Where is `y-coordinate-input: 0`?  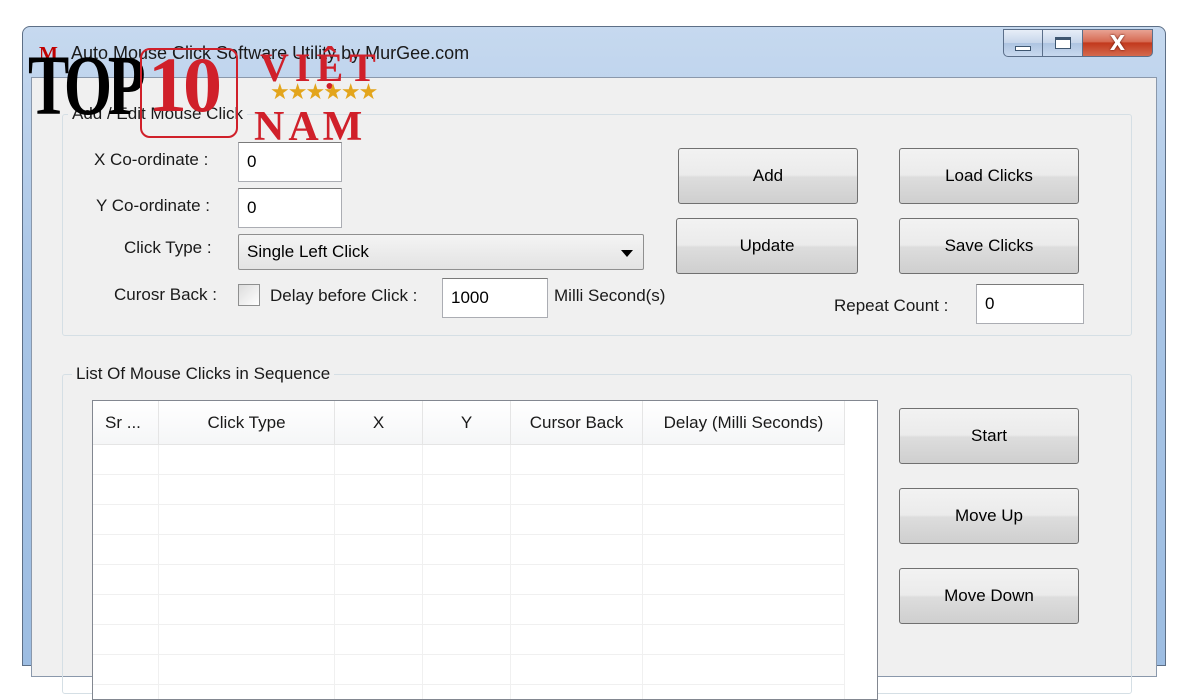
y-coordinate-input: 0 is located at coordinates (290, 208).